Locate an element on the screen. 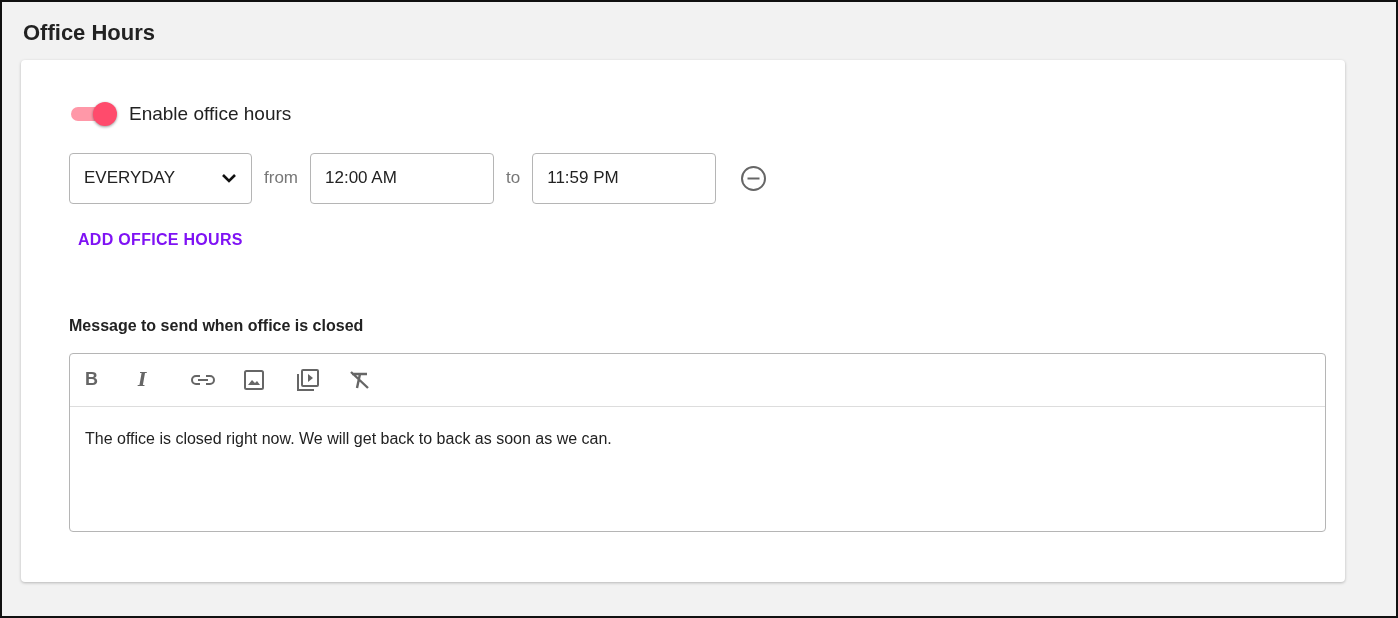  to-label: to is located at coordinates (513, 178).